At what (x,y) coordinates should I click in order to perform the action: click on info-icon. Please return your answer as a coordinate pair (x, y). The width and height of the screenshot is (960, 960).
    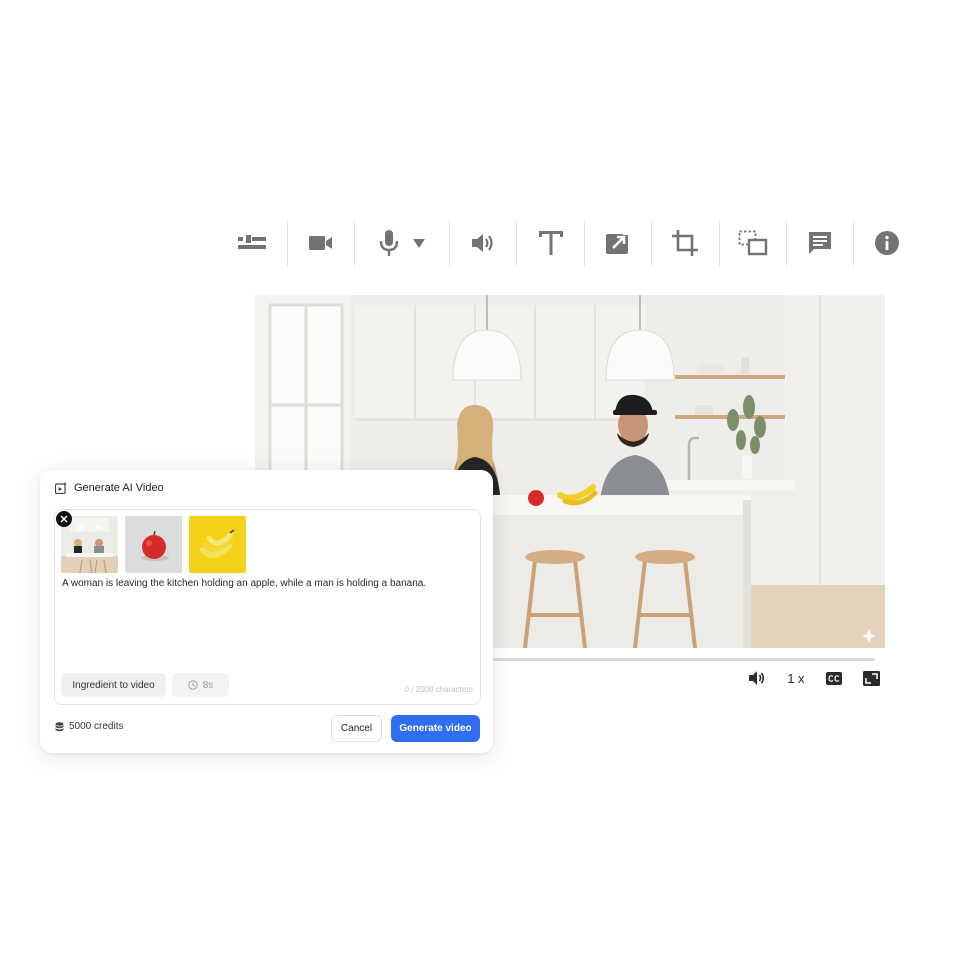
    Looking at the image, I should click on (887, 243).